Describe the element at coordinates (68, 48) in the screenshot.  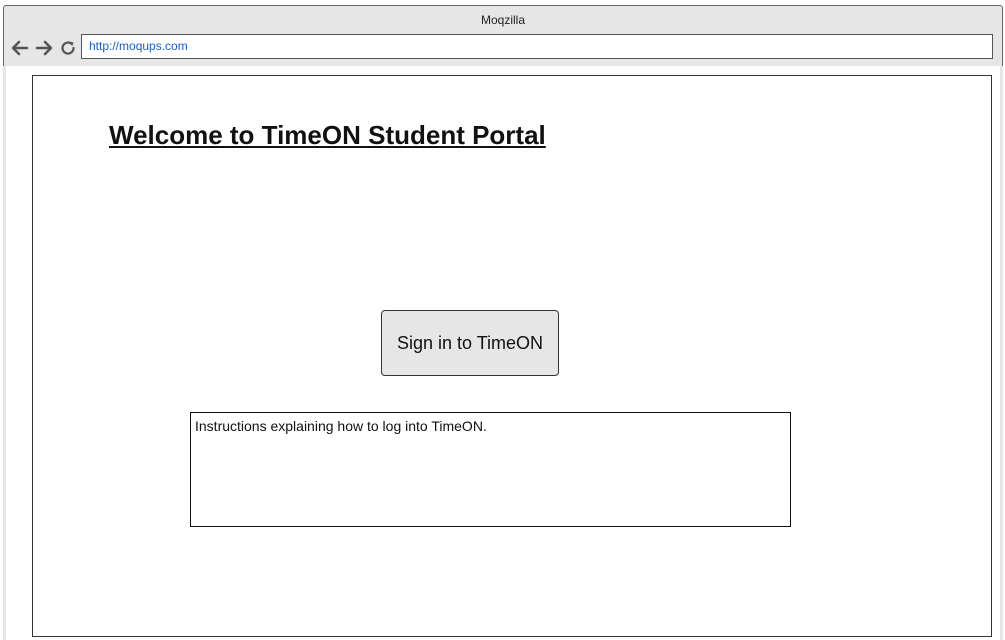
I see `reload-icon` at that location.